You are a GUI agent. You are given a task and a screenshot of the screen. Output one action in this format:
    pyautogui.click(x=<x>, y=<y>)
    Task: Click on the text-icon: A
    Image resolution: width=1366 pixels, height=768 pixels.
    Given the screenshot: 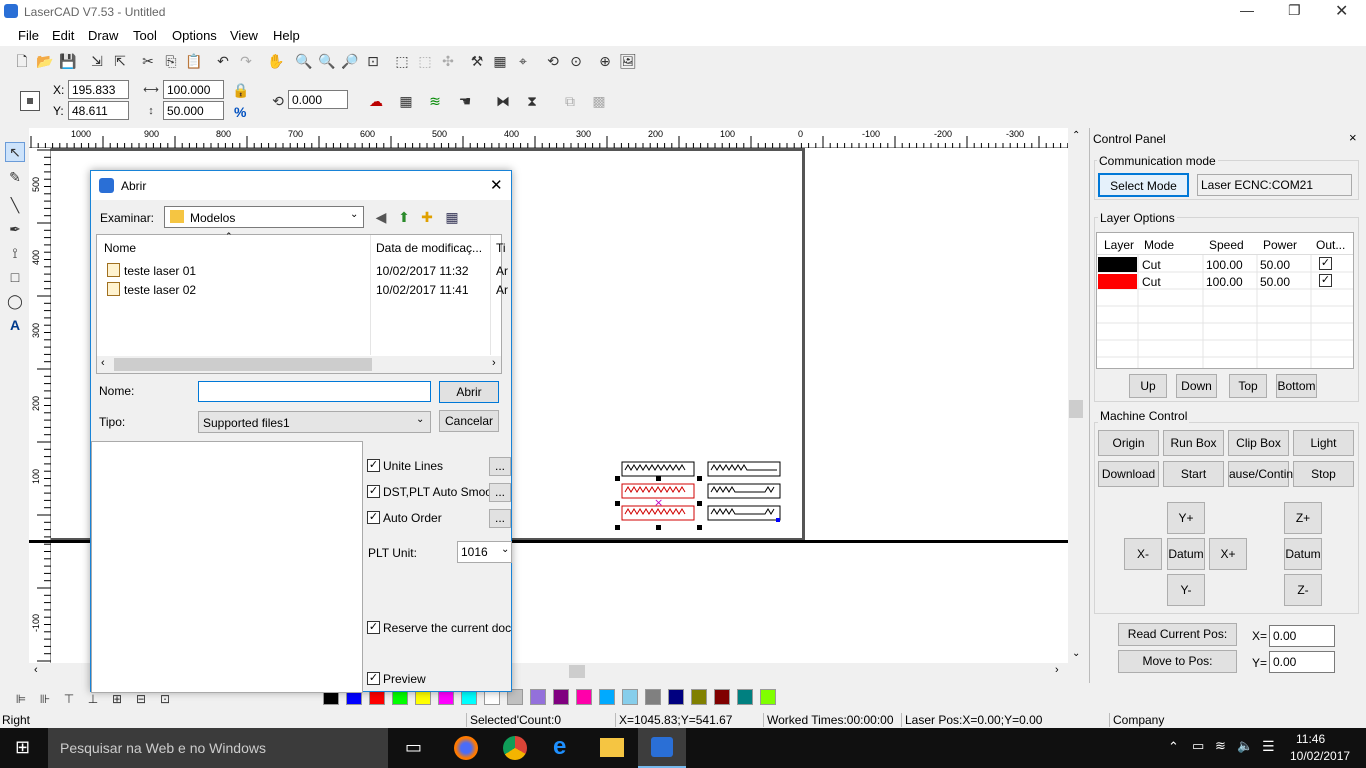 What is the action you would take?
    pyautogui.click(x=15, y=325)
    